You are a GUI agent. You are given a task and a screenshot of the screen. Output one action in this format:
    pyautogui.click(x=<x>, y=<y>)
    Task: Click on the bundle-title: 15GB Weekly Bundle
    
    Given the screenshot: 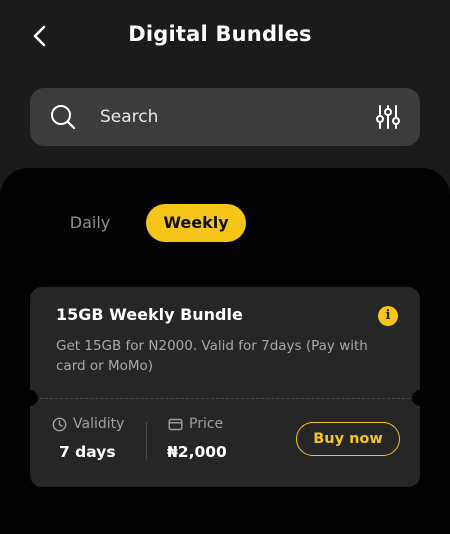 What is the action you would take?
    pyautogui.click(x=149, y=314)
    